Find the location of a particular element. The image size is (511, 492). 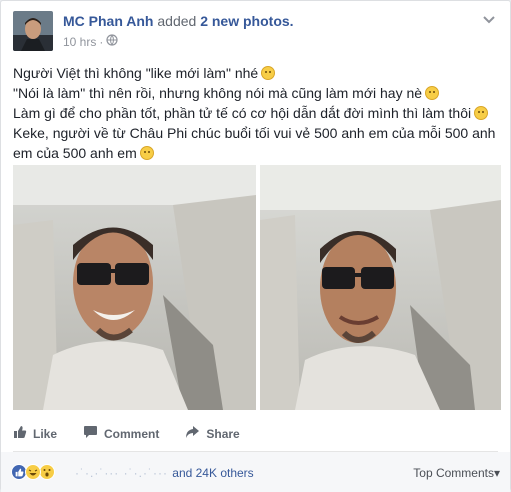

share-arrow-icon is located at coordinates (192, 433).